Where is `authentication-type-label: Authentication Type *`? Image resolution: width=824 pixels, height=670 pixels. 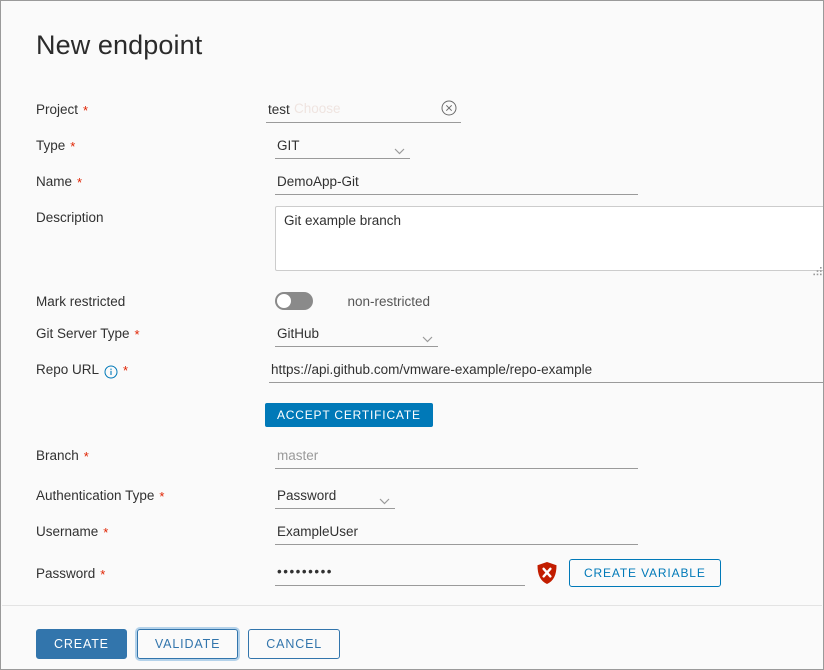 authentication-type-label: Authentication Type * is located at coordinates (133, 492).